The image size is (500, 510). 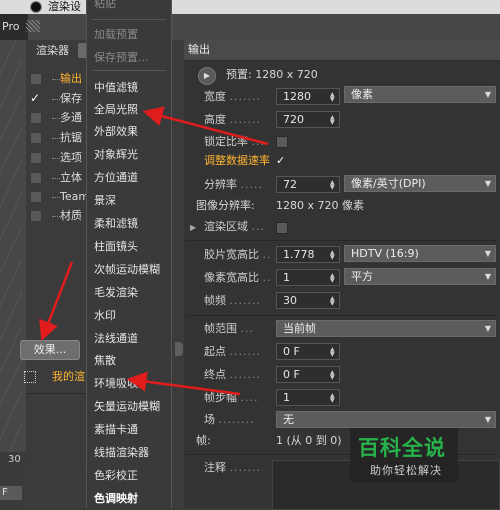 I want to click on arrow-to-global-illumination, so click(x=205, y=126).